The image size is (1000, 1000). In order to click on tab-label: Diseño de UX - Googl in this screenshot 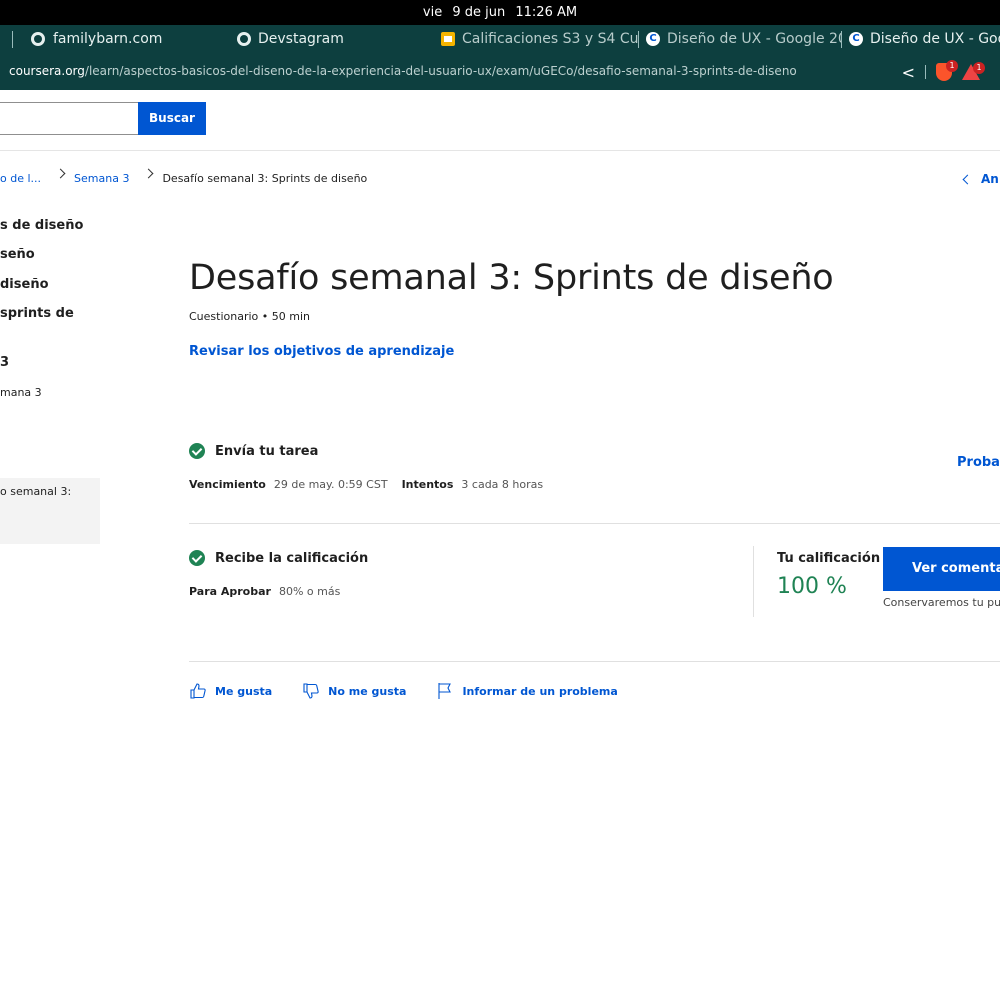, I will do `click(935, 39)`.